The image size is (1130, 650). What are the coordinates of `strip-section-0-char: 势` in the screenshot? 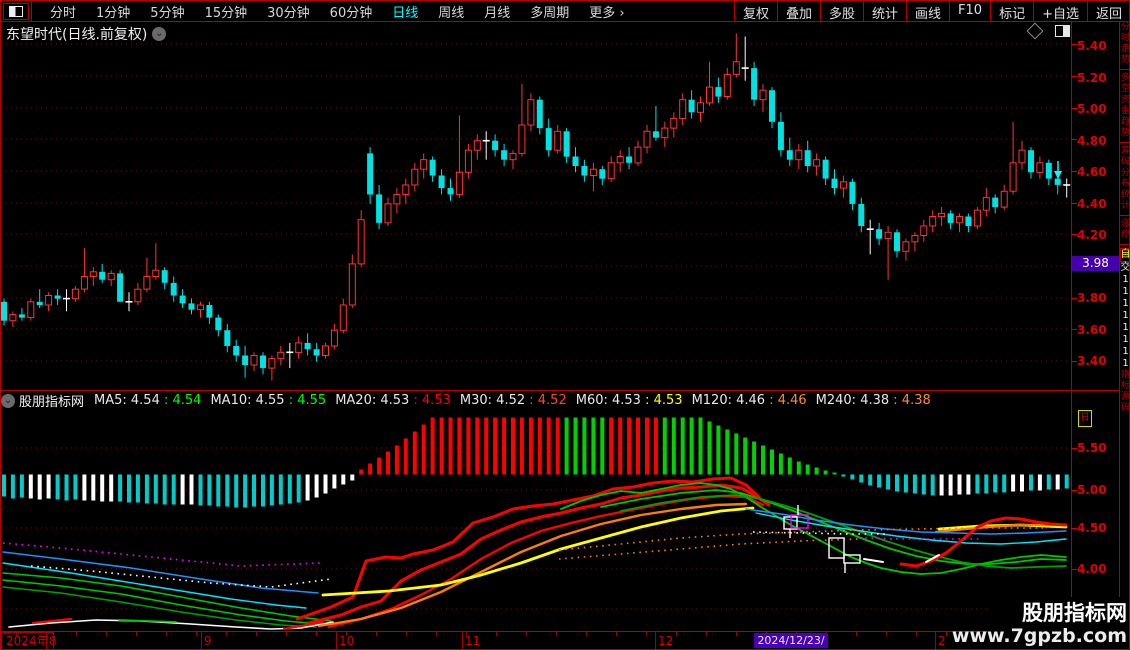 It's located at (1125, 60).